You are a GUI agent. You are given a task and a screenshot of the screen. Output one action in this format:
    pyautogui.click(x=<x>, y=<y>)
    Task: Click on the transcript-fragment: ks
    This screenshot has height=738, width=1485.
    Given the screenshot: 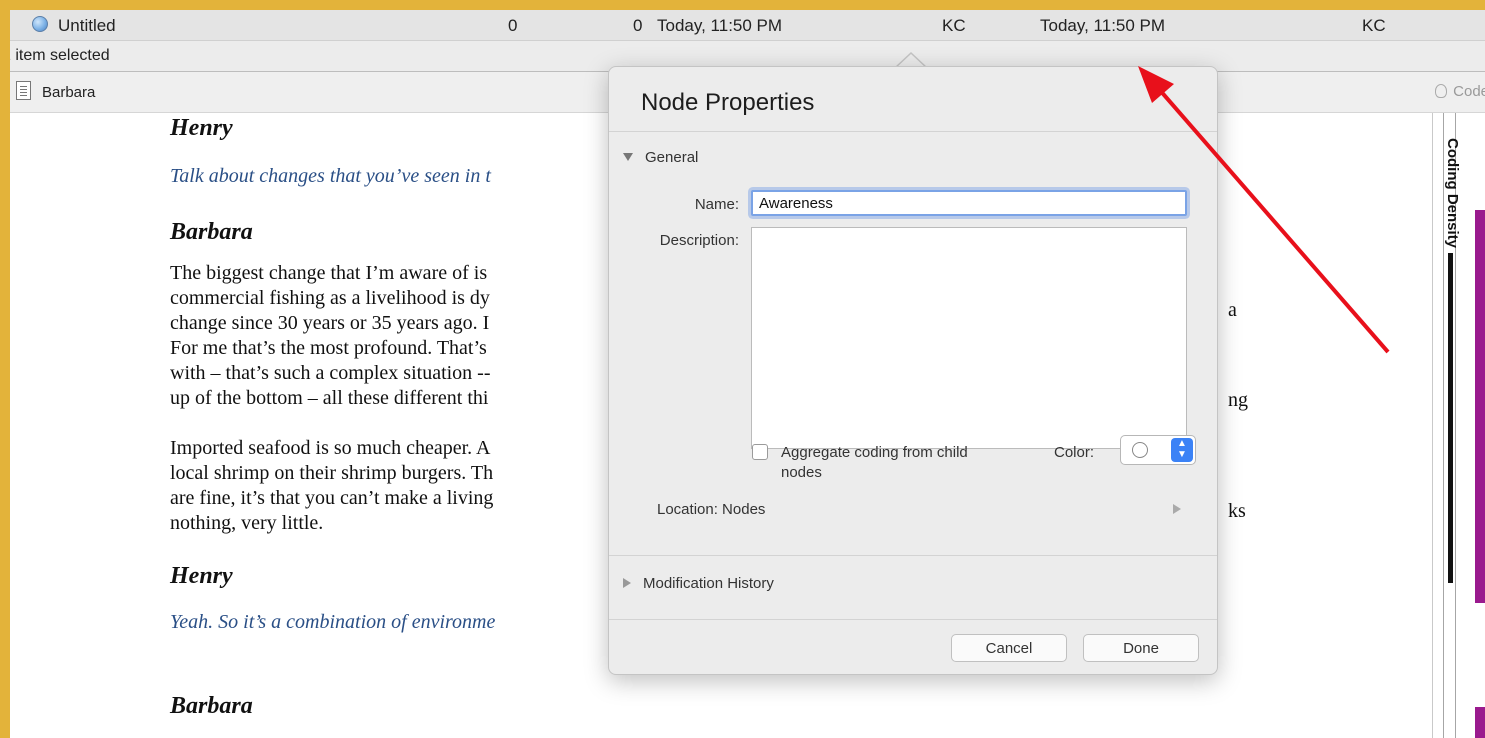 What is the action you would take?
    pyautogui.click(x=1237, y=511)
    